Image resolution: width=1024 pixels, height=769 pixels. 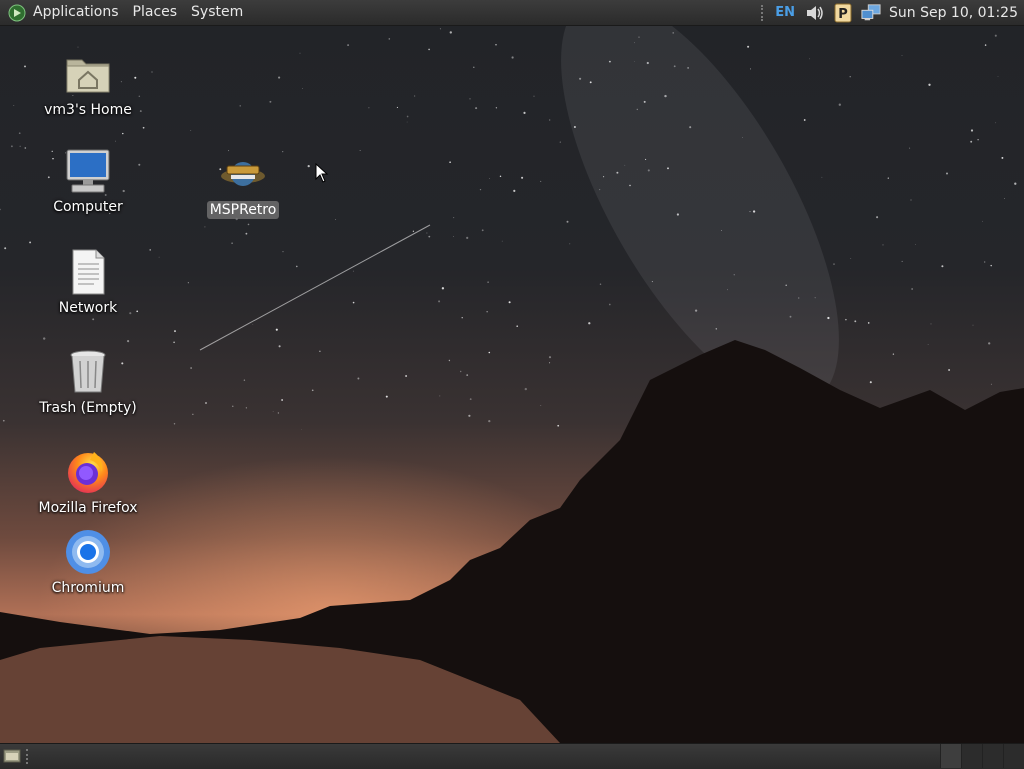 What do you see at coordinates (88, 588) in the screenshot?
I see `desktop-icon-label: Chromium` at bounding box center [88, 588].